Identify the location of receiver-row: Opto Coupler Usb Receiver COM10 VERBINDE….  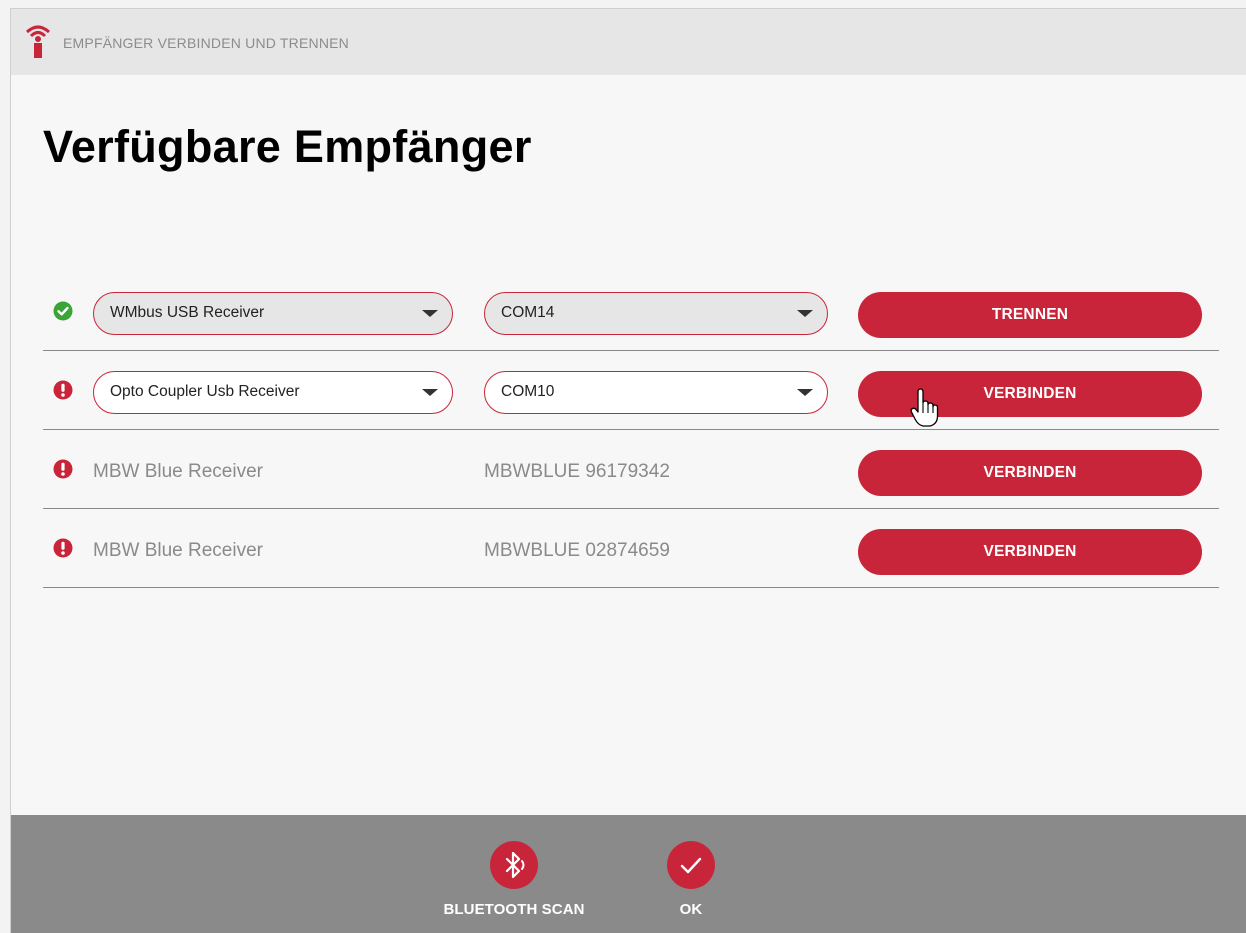
(631, 391).